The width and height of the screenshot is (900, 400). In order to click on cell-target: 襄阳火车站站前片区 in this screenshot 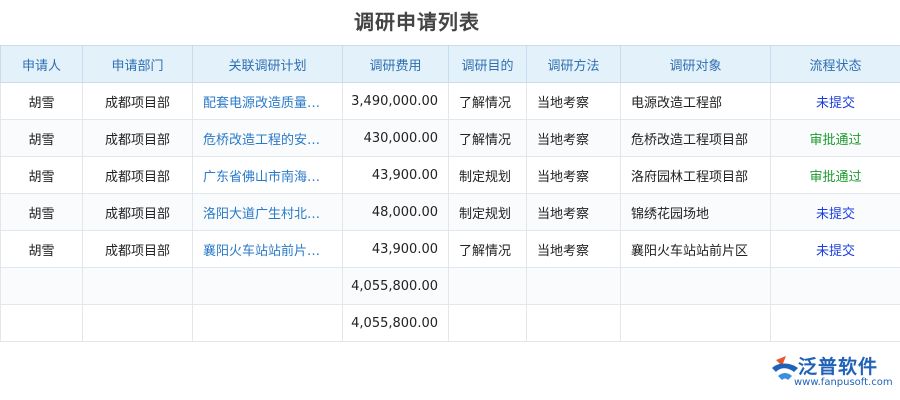, I will do `click(695, 249)`.